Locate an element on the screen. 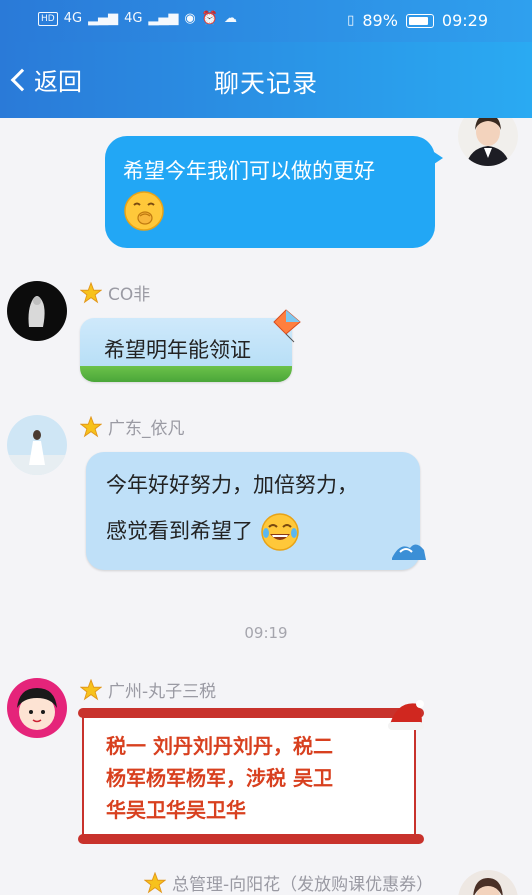 The image size is (532, 895). avatar-xiangyanghua is located at coordinates (488, 882).